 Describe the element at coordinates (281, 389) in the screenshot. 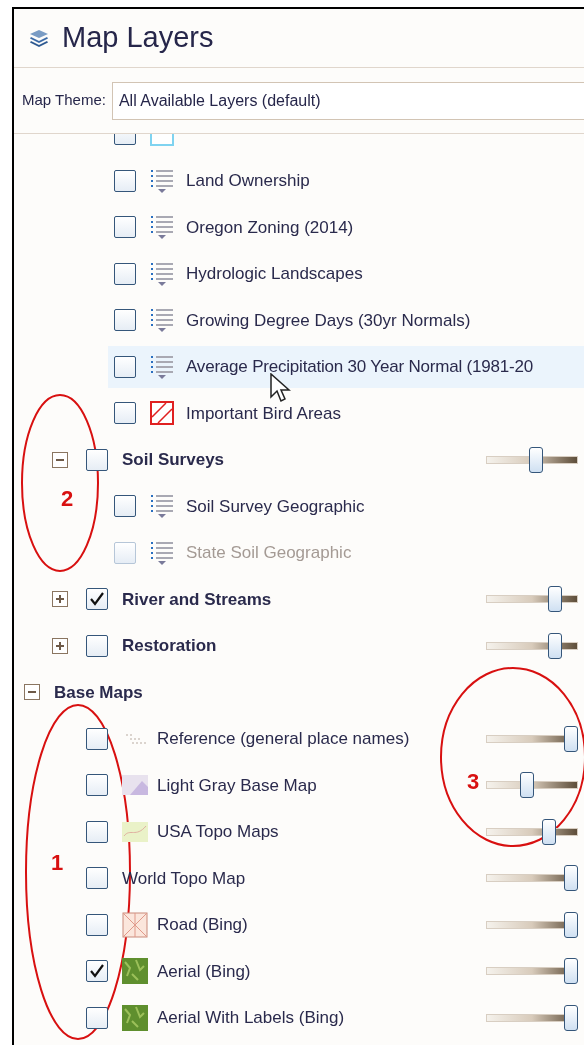

I see `mouse-cursor-icon` at that location.